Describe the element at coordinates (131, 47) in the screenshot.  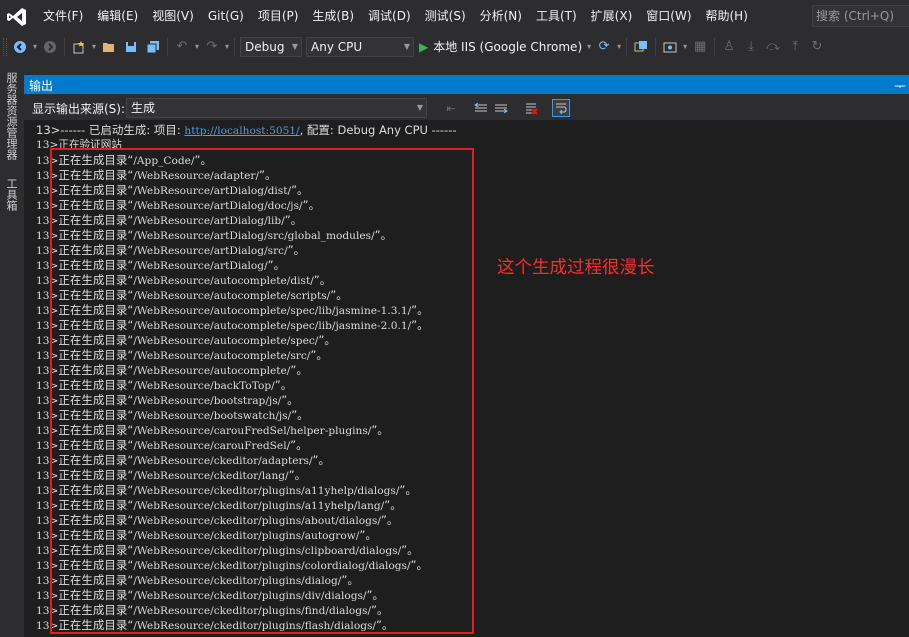
I see `save-icon` at that location.